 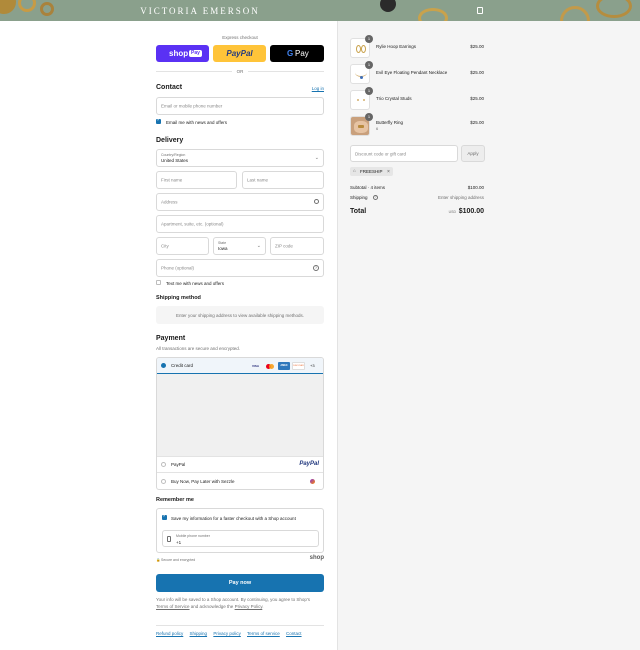 What do you see at coordinates (418, 99) in the screenshot?
I see `cart-item: 1 Trio Crystal Studs` at bounding box center [418, 99].